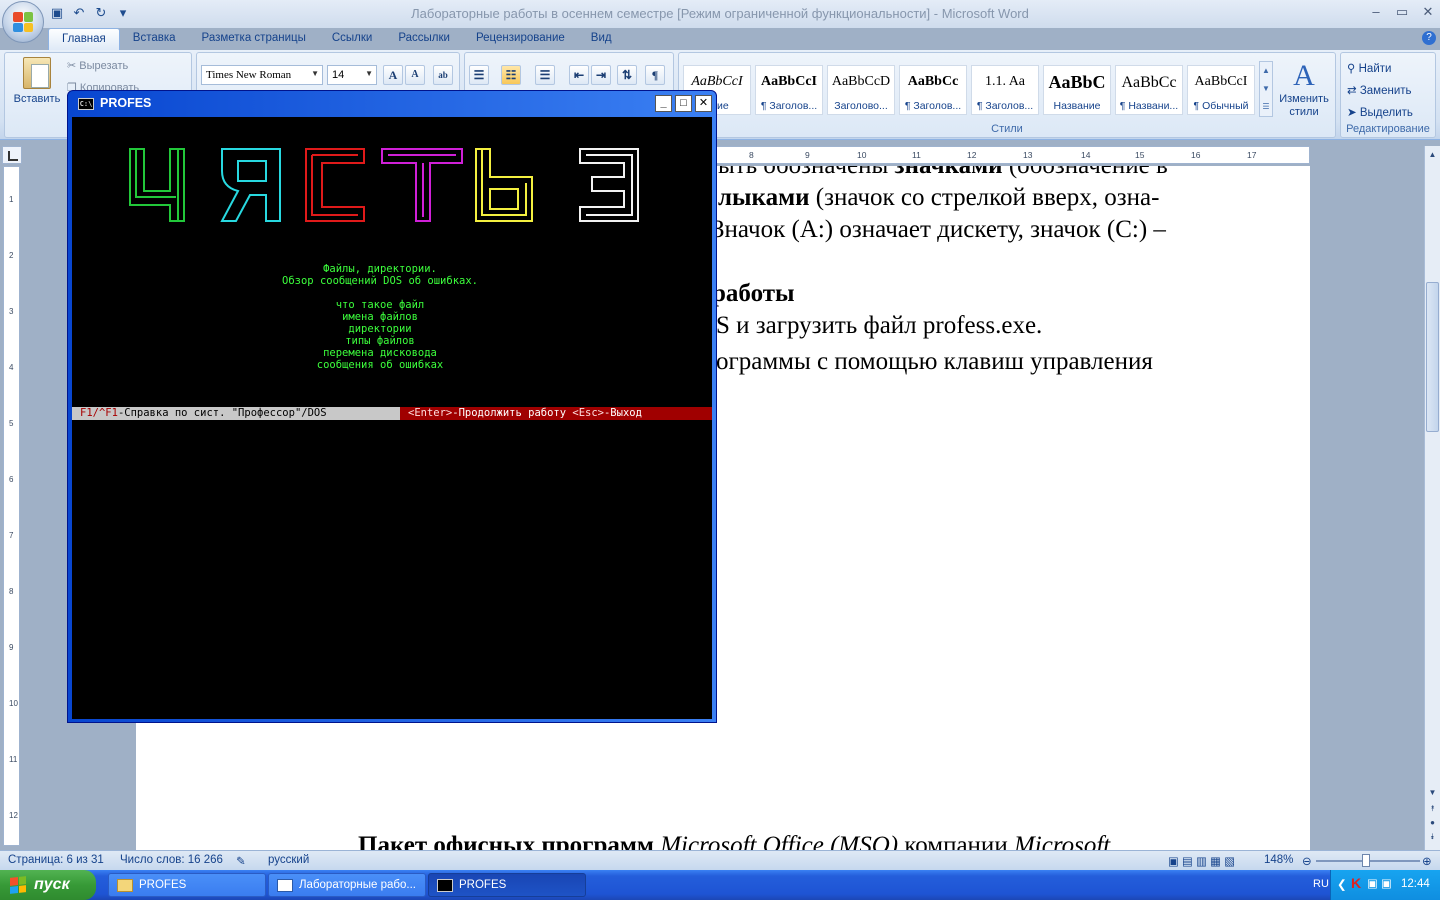  What do you see at coordinates (1432, 155) in the screenshot?
I see `scroll-up-icon: ▲` at bounding box center [1432, 155].